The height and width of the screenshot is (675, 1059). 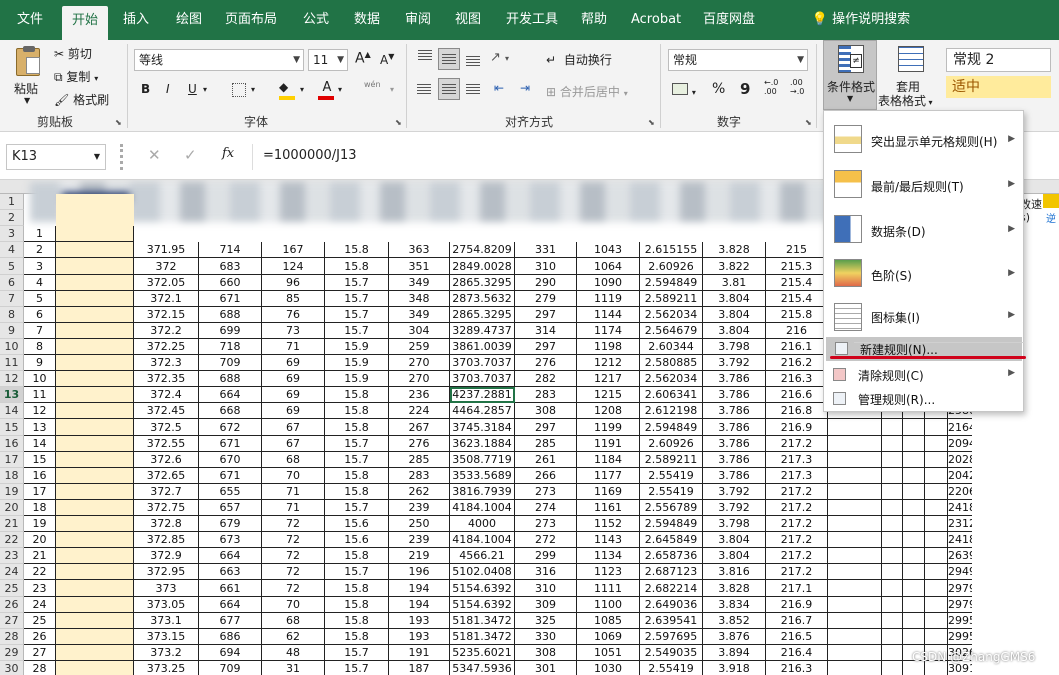 What do you see at coordinates (546, 444) in the screenshot?
I see `table-cell: 285` at bounding box center [546, 444].